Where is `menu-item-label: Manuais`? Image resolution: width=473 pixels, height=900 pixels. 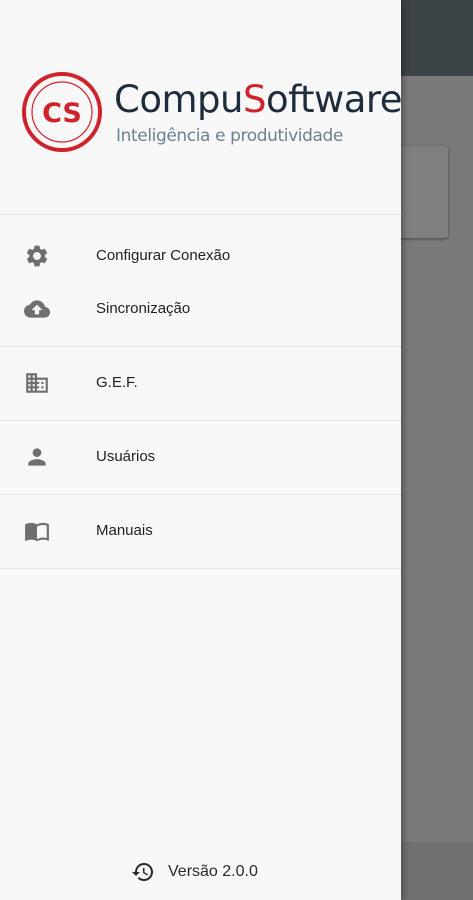 menu-item-label: Manuais is located at coordinates (124, 530).